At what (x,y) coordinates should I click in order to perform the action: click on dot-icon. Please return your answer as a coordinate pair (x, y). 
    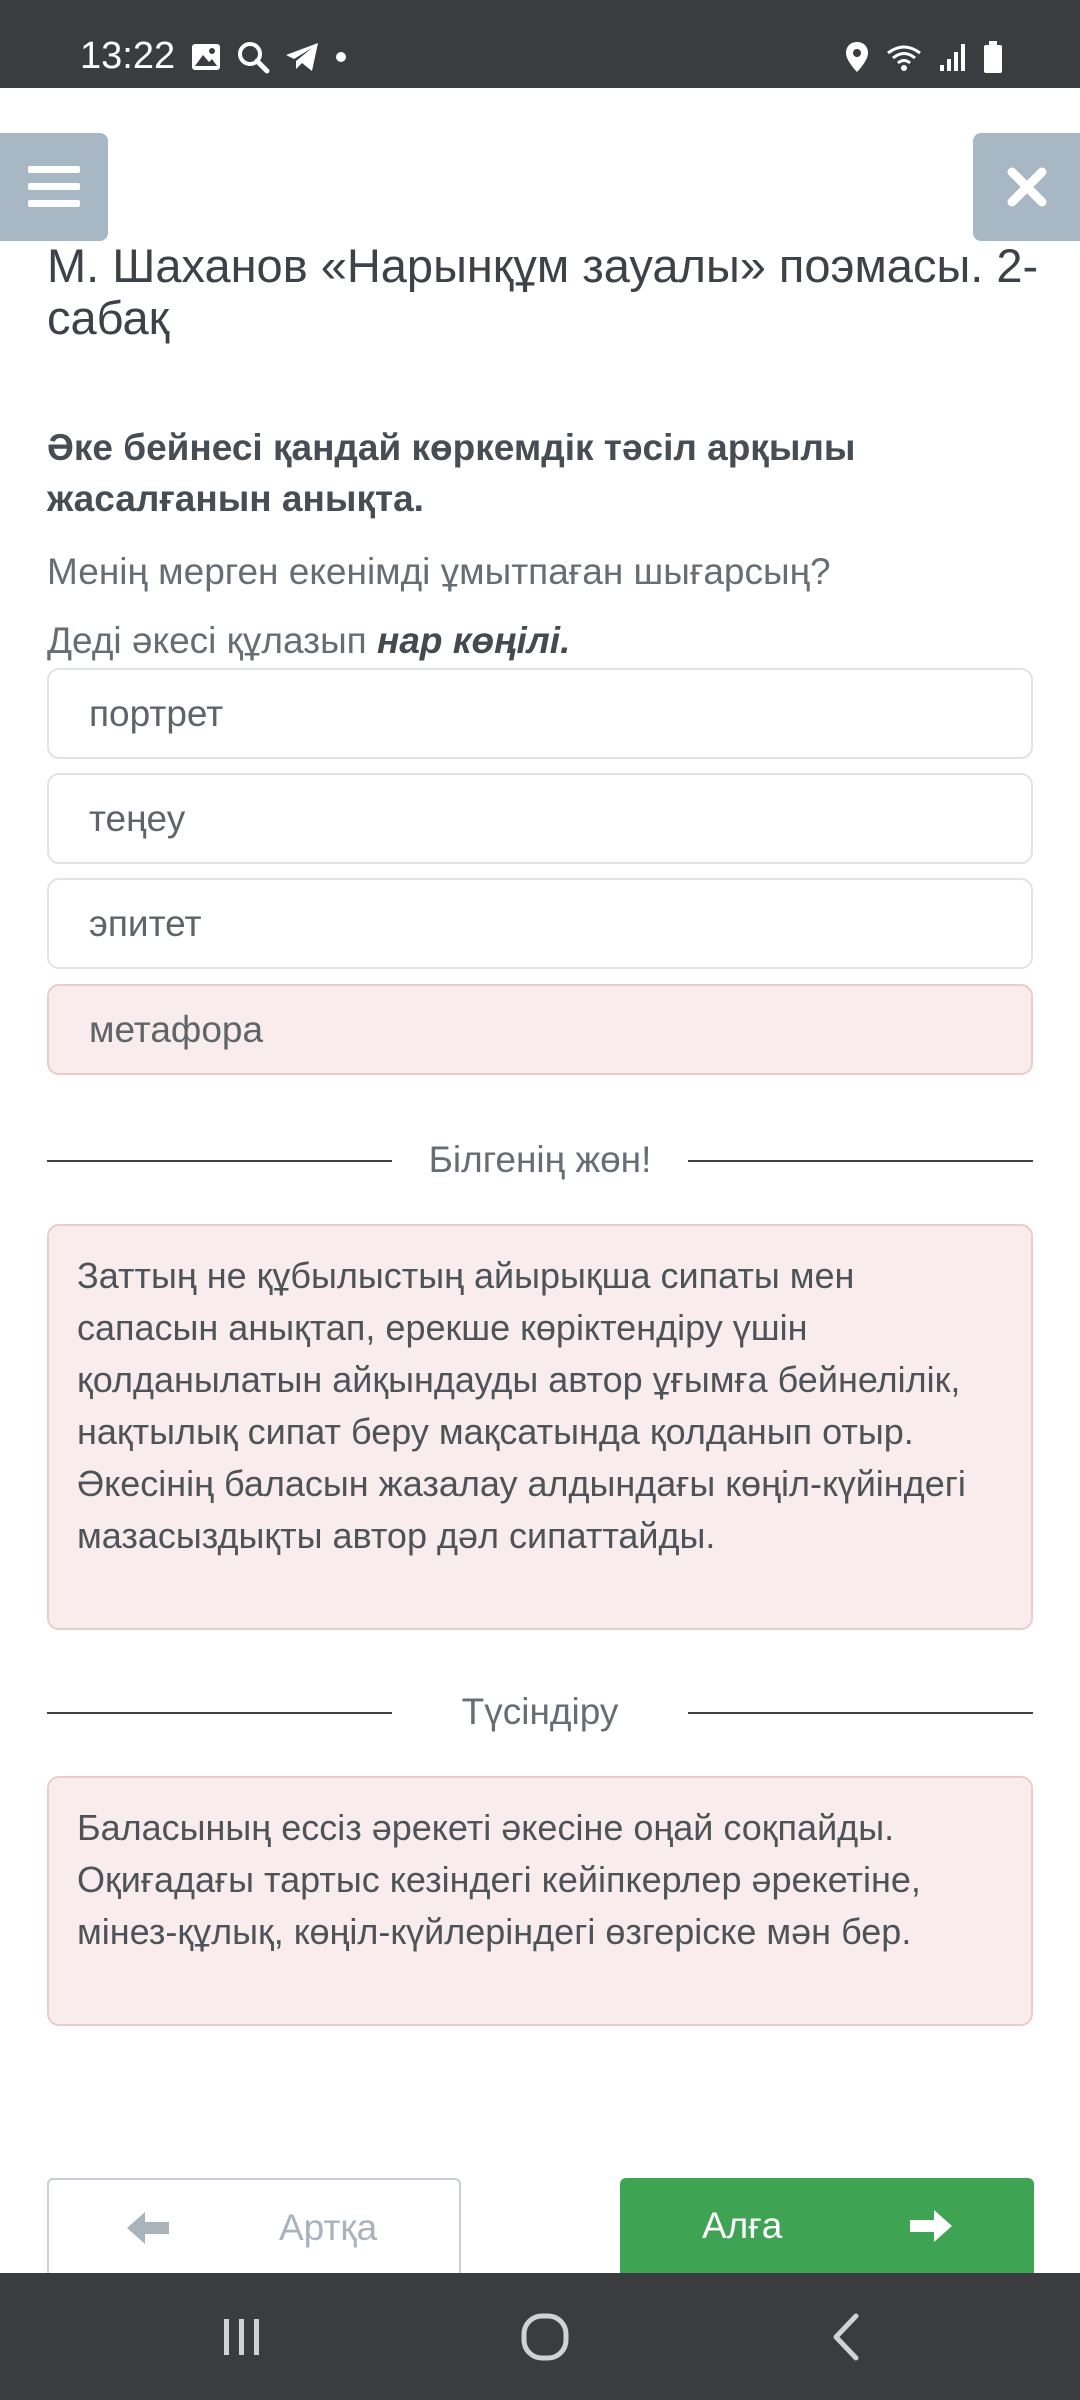
    Looking at the image, I should click on (341, 57).